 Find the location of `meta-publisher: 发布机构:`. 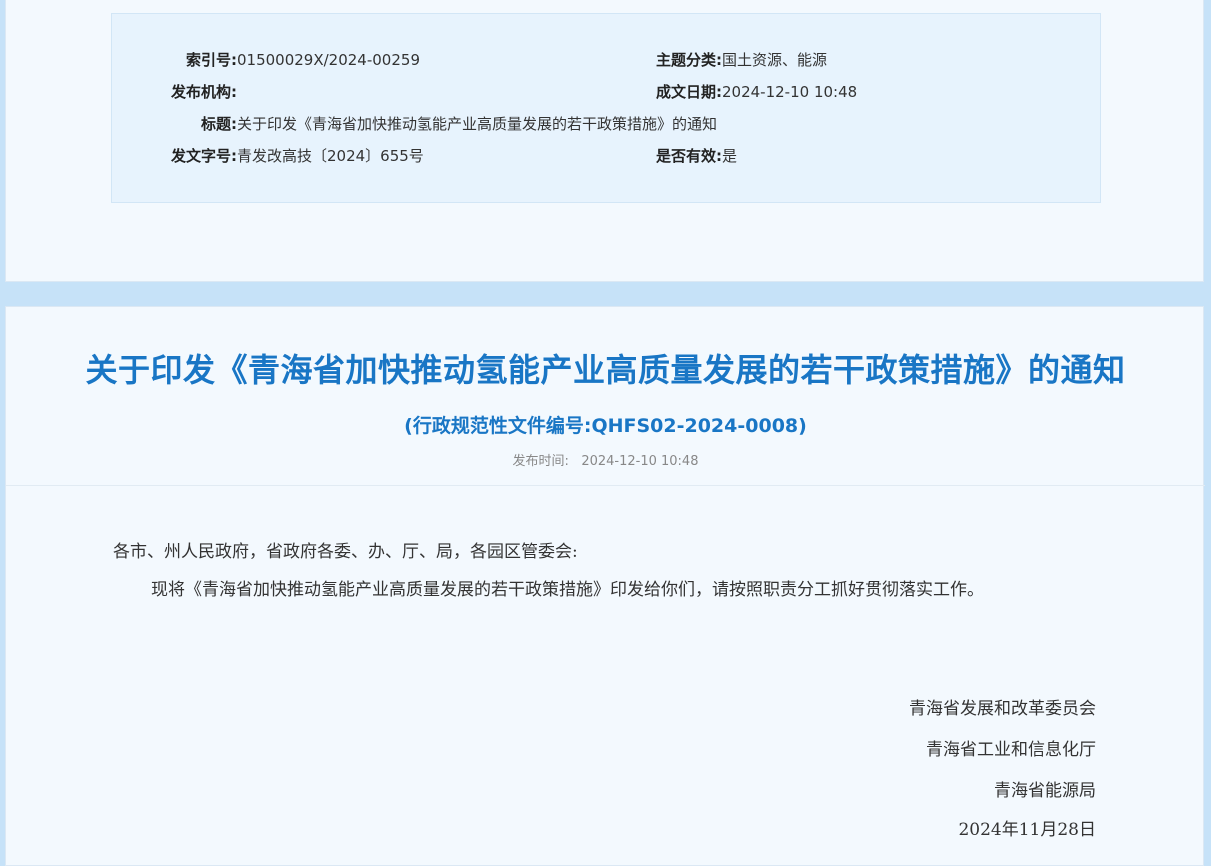

meta-publisher: 发布机构: is located at coordinates (174, 92).